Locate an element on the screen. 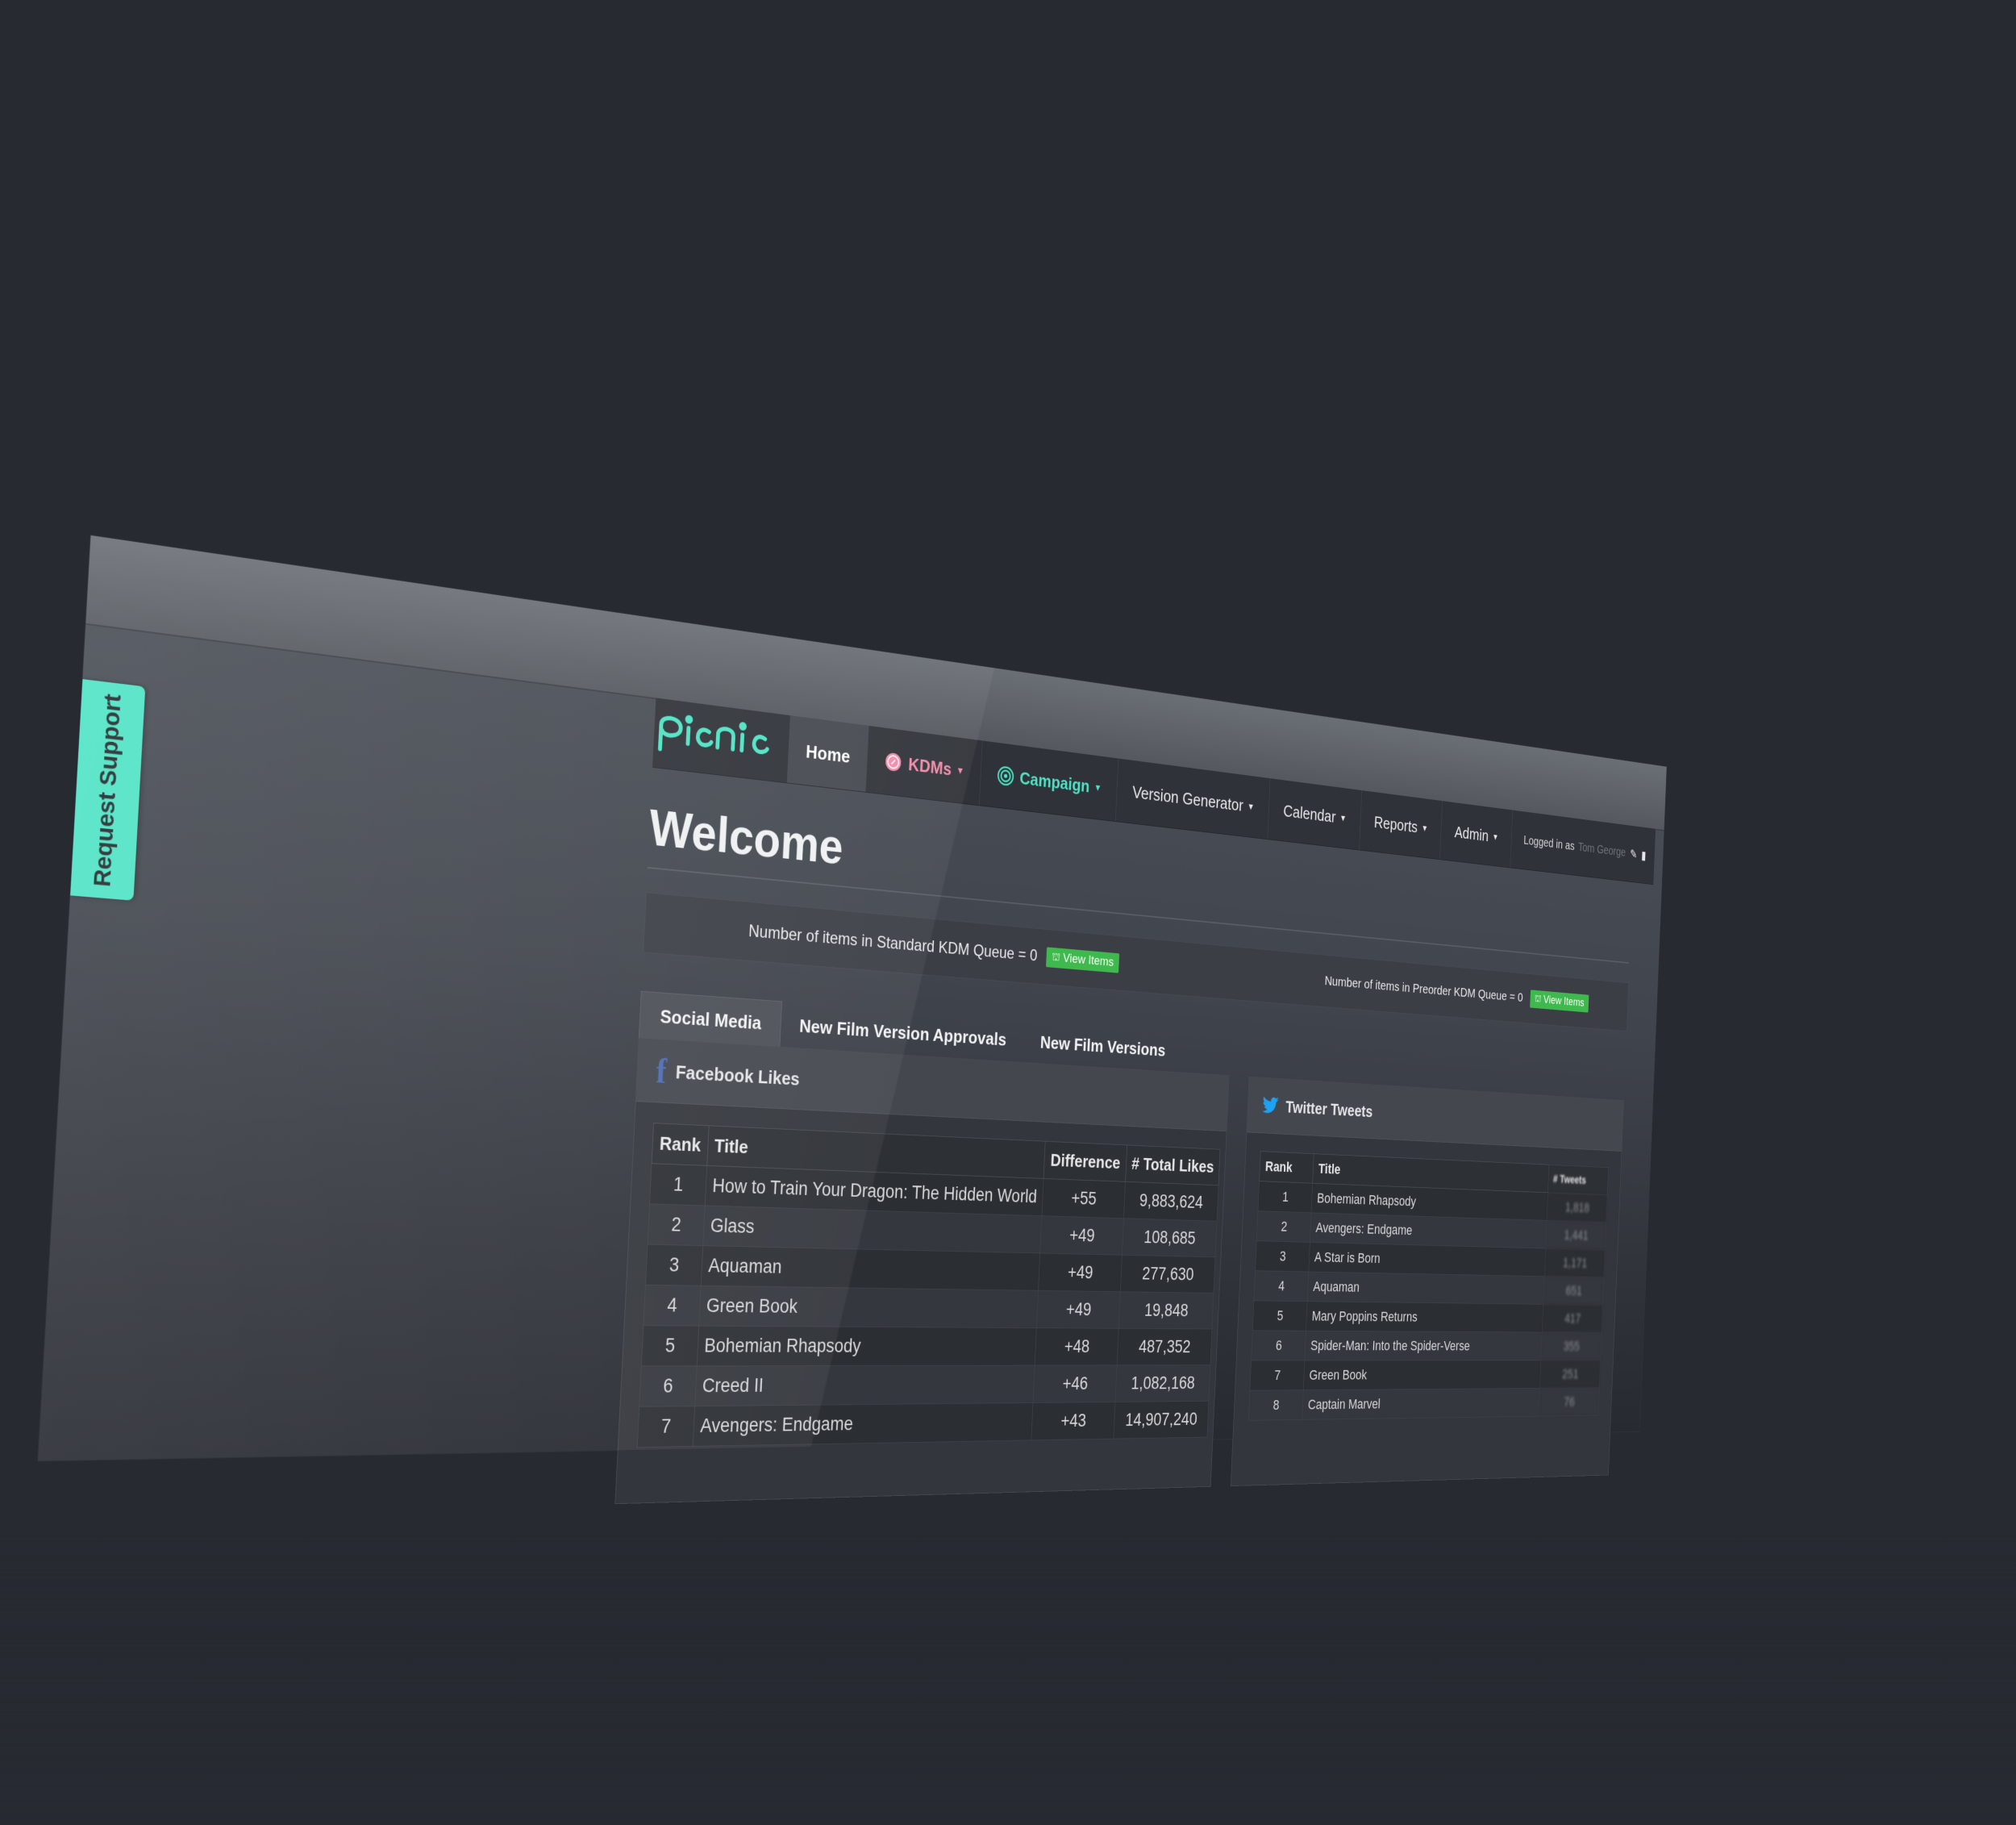  rank-cell: 2 is located at coordinates (1283, 1227).